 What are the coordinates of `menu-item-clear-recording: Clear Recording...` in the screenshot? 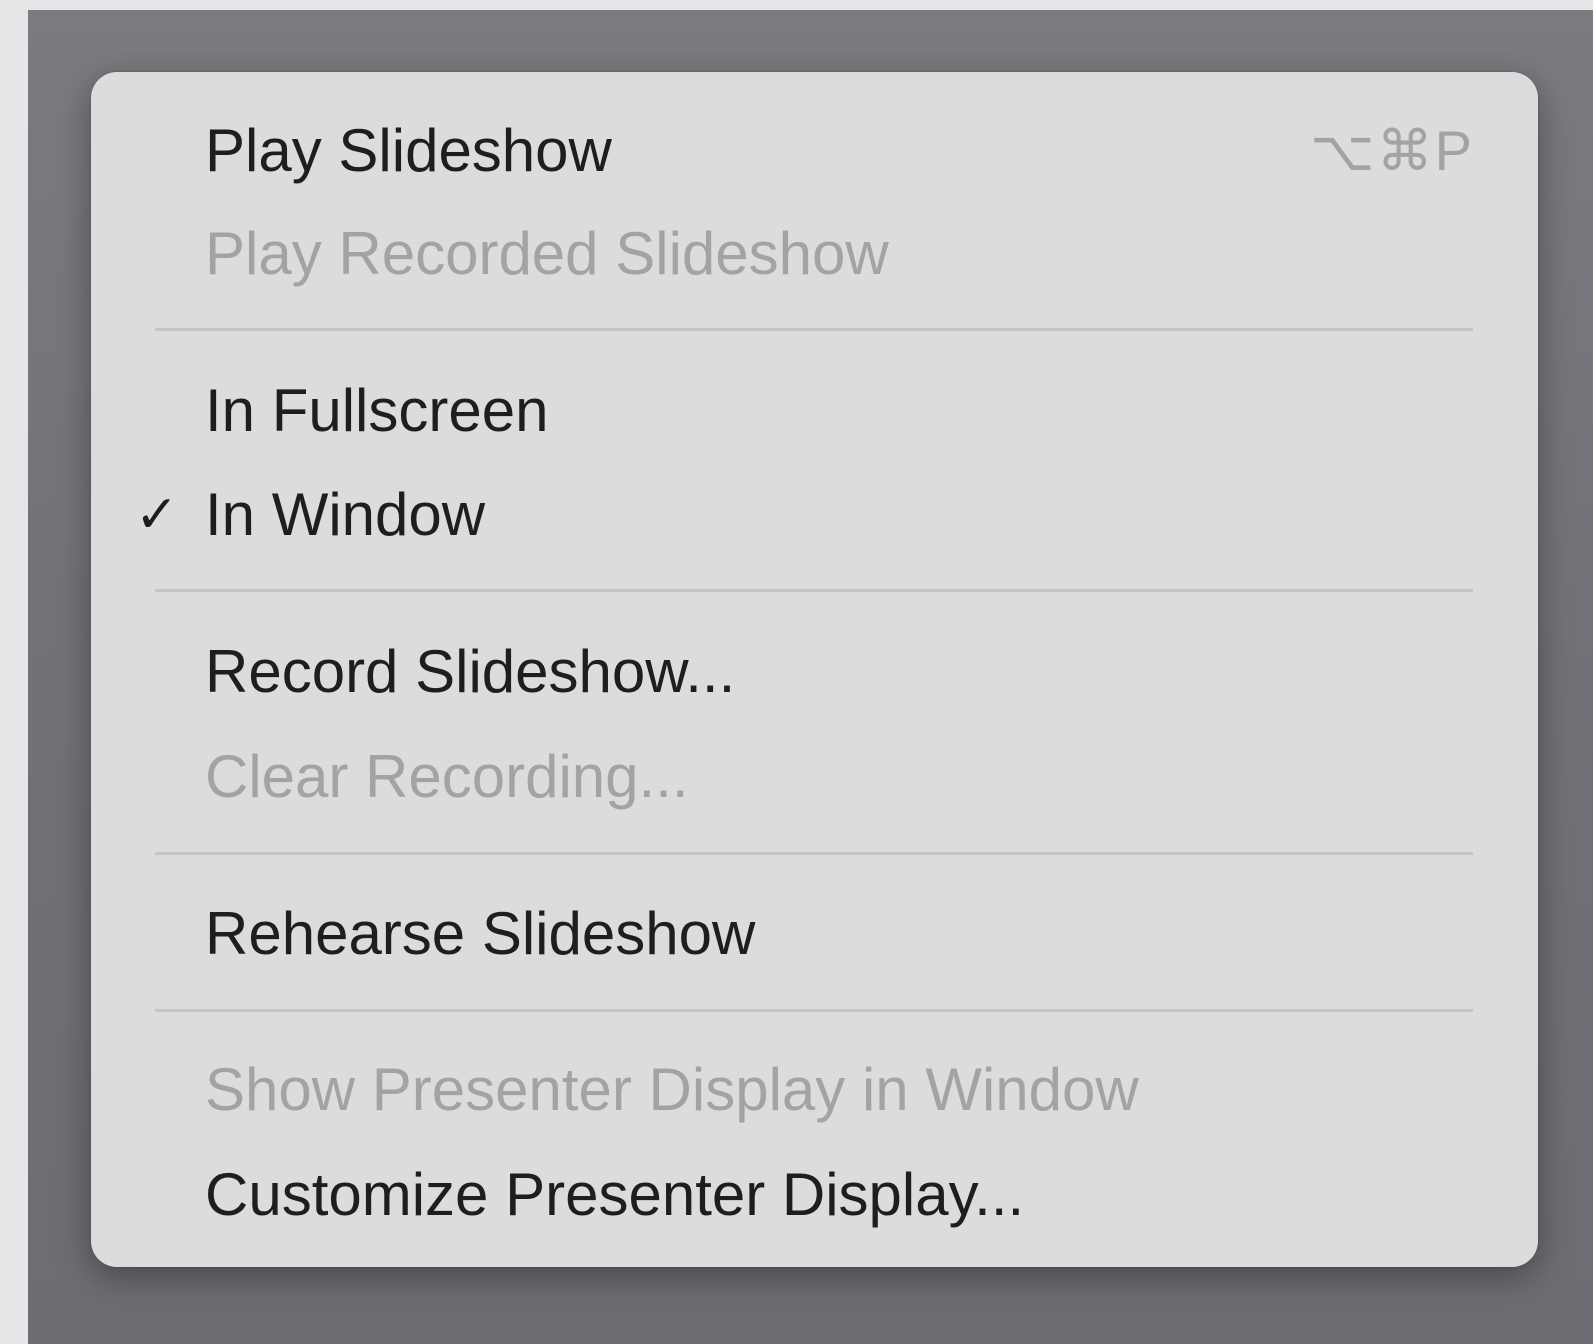 It's located at (814, 777).